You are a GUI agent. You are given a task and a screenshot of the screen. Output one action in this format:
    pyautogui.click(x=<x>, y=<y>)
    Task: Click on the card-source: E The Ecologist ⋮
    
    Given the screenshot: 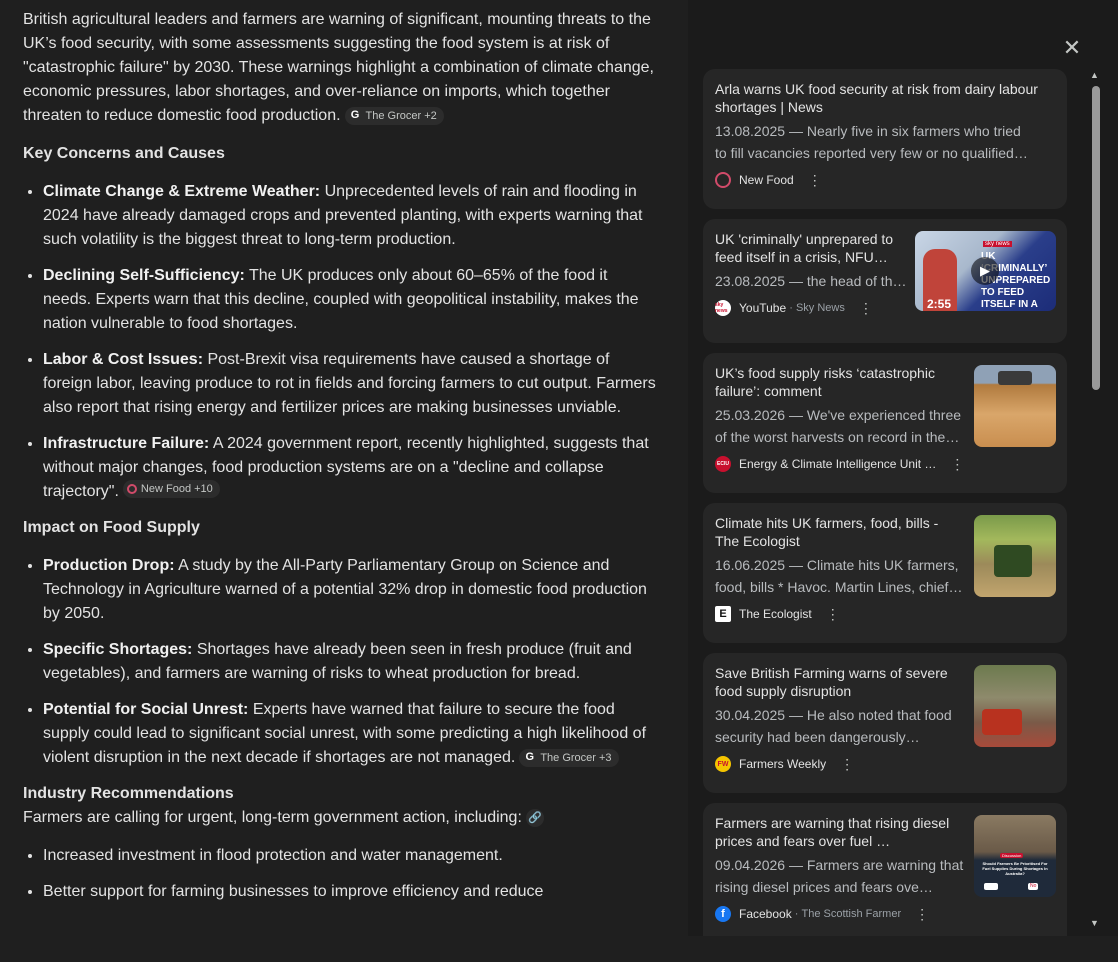 What is the action you would take?
    pyautogui.click(x=885, y=614)
    